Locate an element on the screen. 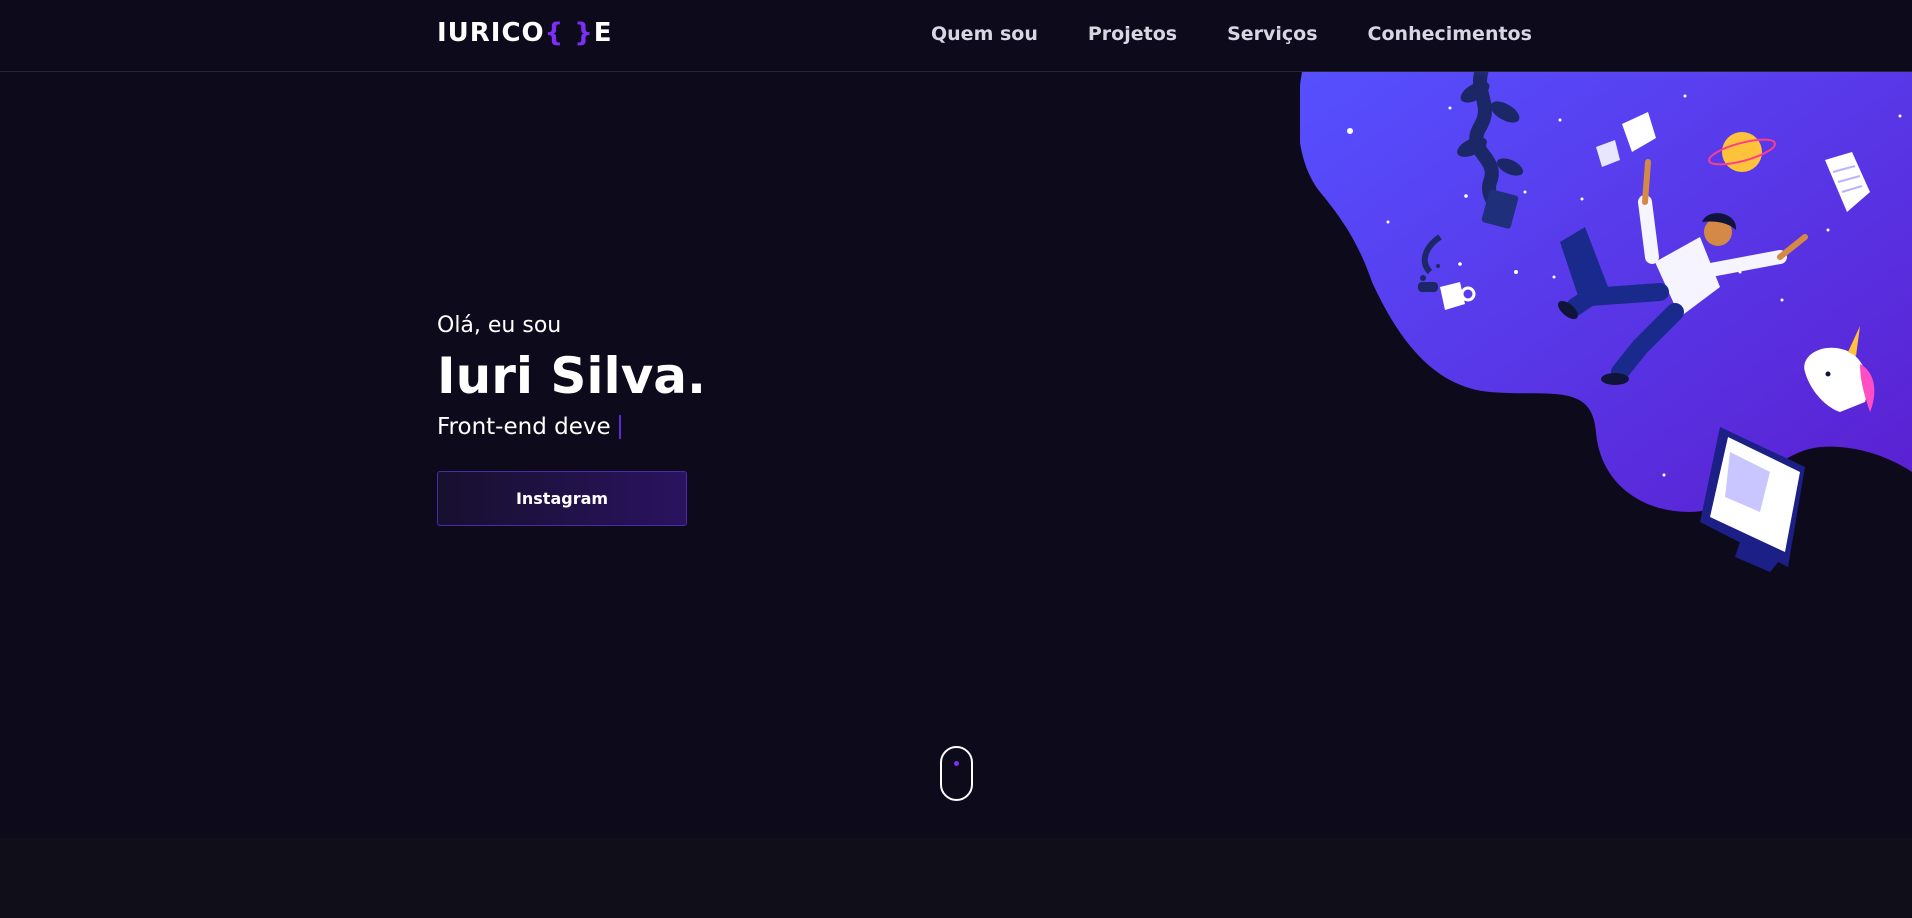  hero-section: Olá, eu sou Iuri Silva. Front-end deve is located at coordinates (571, 376).